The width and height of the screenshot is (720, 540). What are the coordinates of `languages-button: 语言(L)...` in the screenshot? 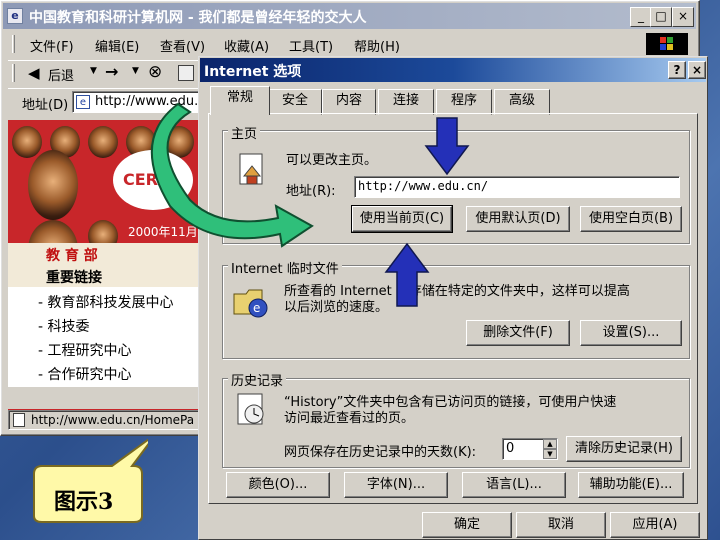 It's located at (514, 485).